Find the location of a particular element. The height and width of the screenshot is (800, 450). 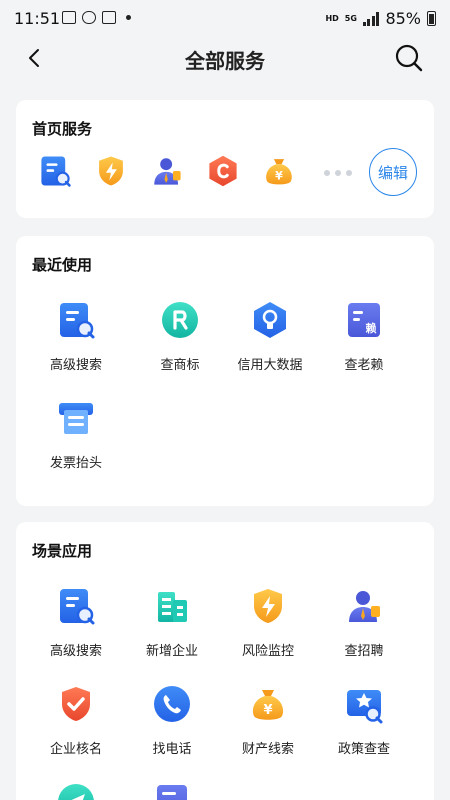

scene-item-risk-monitor: 风险监控 is located at coordinates (268, 622).